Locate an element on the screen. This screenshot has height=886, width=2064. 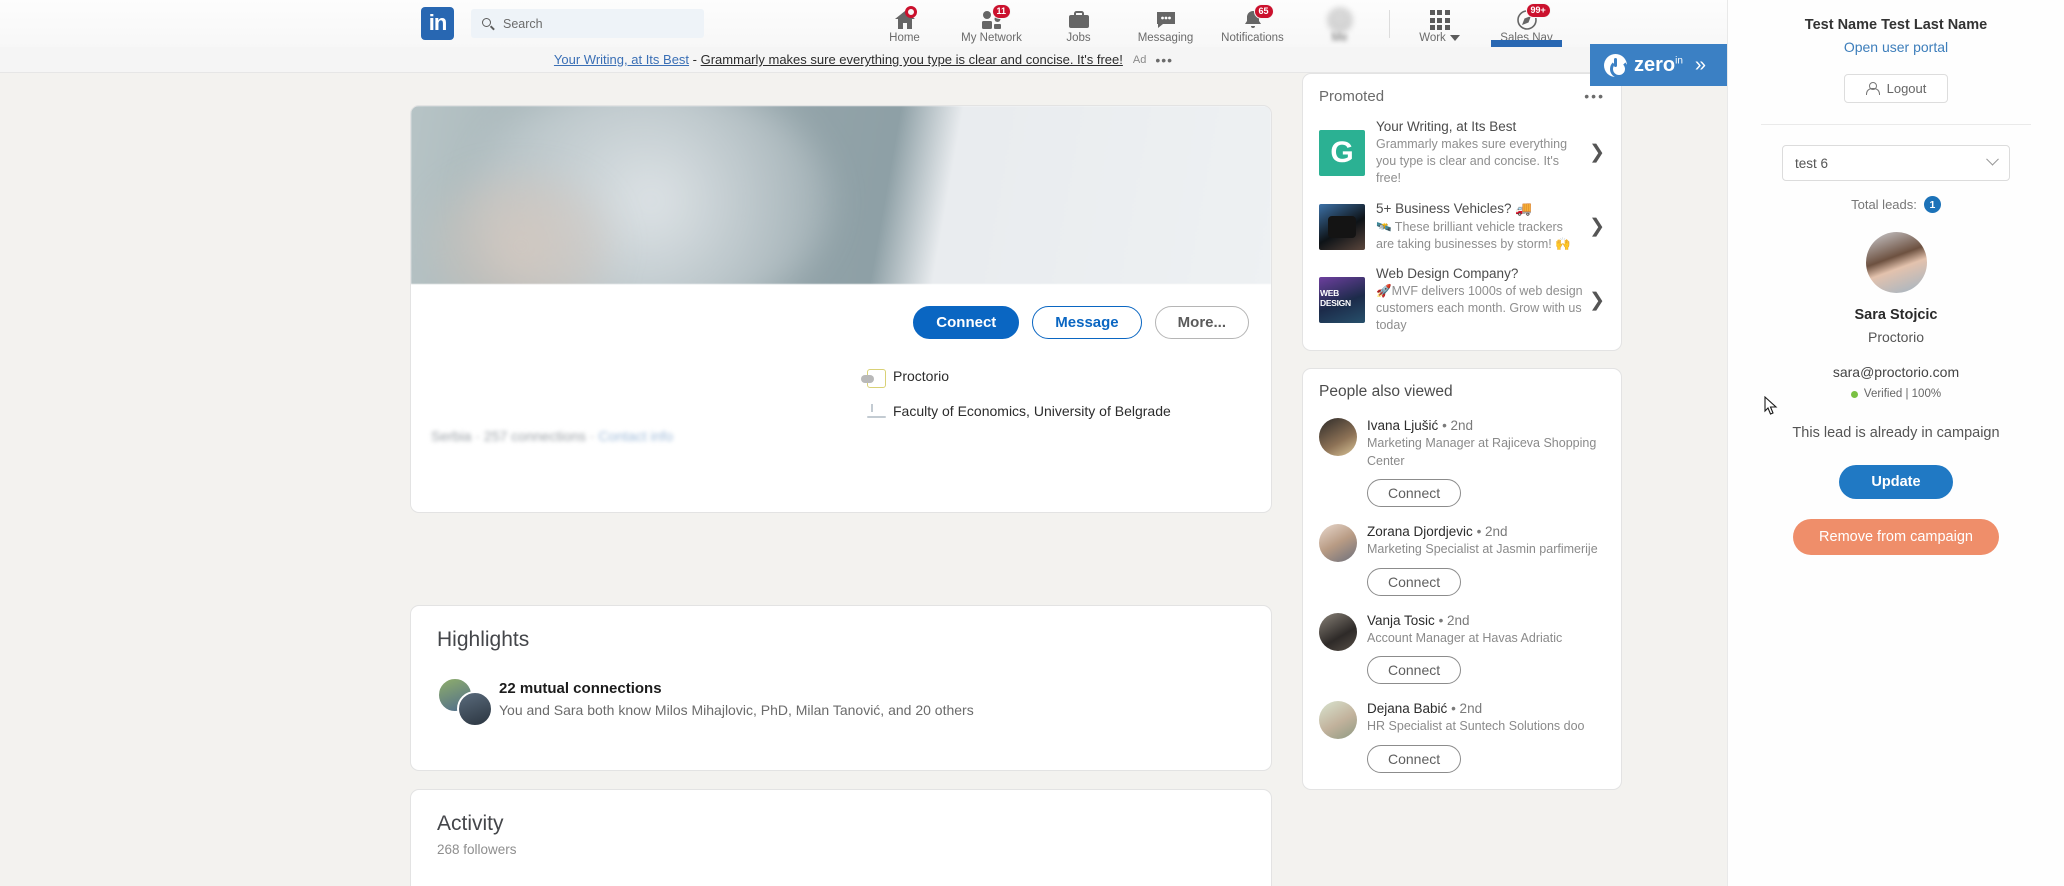
nav-item-sales-nav: 99+ Sales Nav is located at coordinates (1526, 23).